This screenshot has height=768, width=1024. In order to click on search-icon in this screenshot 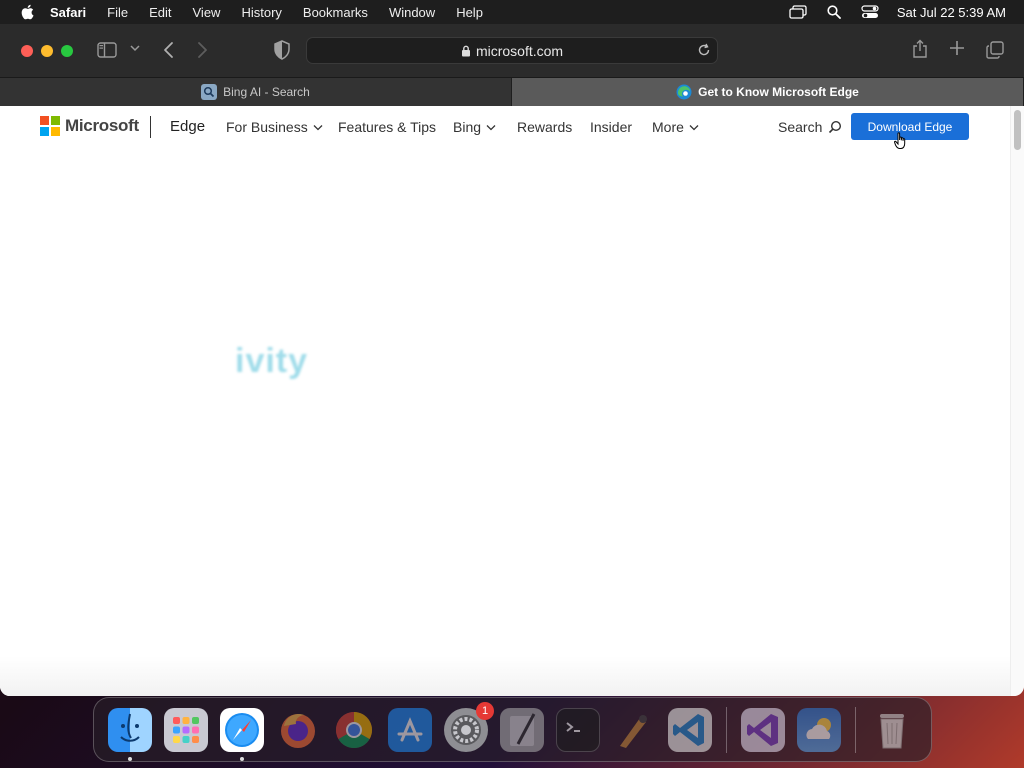, I will do `click(835, 127)`.